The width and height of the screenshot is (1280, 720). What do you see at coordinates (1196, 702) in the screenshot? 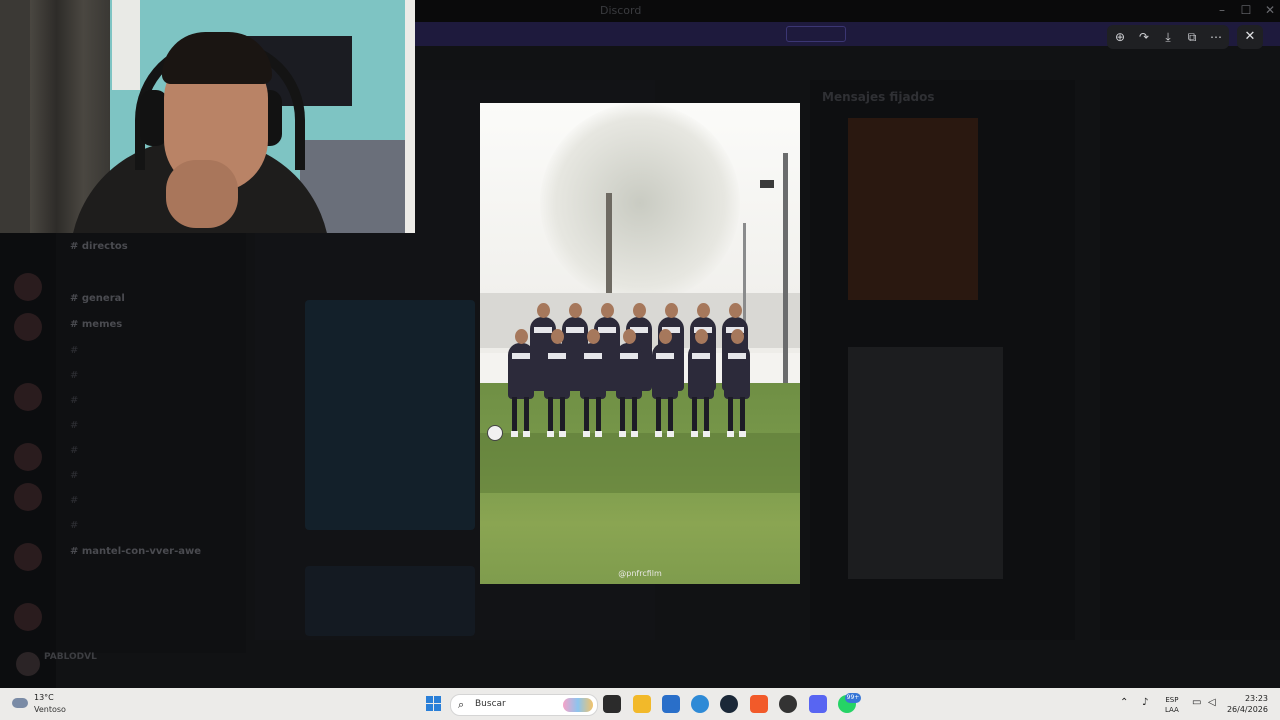
I see `network-icon: ▭` at bounding box center [1196, 702].